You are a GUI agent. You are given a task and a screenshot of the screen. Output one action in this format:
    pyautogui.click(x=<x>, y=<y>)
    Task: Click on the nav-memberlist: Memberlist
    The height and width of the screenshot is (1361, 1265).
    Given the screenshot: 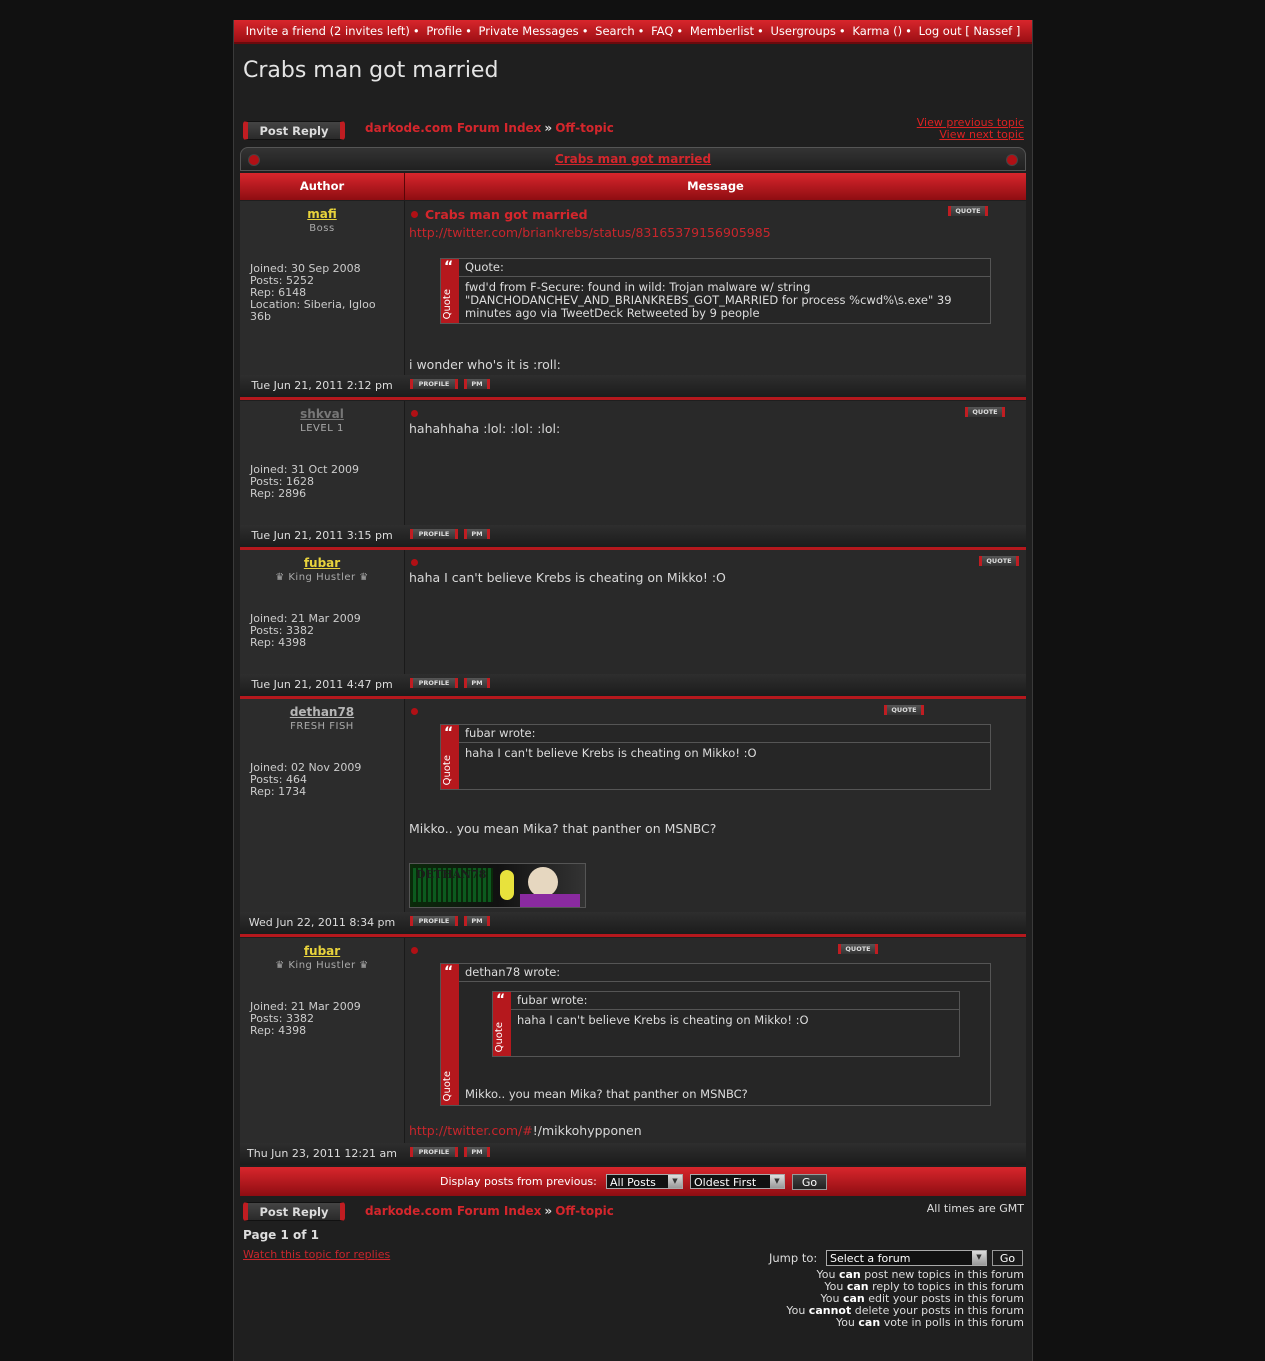 What is the action you would take?
    pyautogui.click(x=722, y=31)
    